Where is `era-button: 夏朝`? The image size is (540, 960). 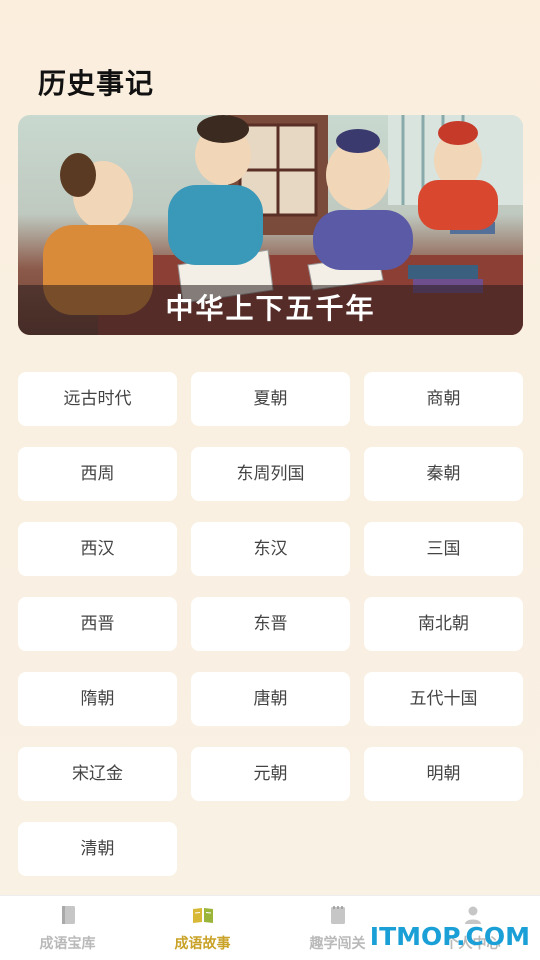 era-button: 夏朝 is located at coordinates (270, 399).